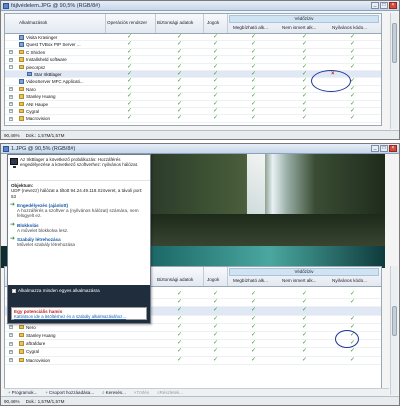 Image resolution: width=400 pixels, height=406 pixels. Describe the element at coordinates (193, 104) in the screenshot. I see `table-row: + ANI Haupe ✓ ✓ ✓ ✓ ✓ ✓` at that location.